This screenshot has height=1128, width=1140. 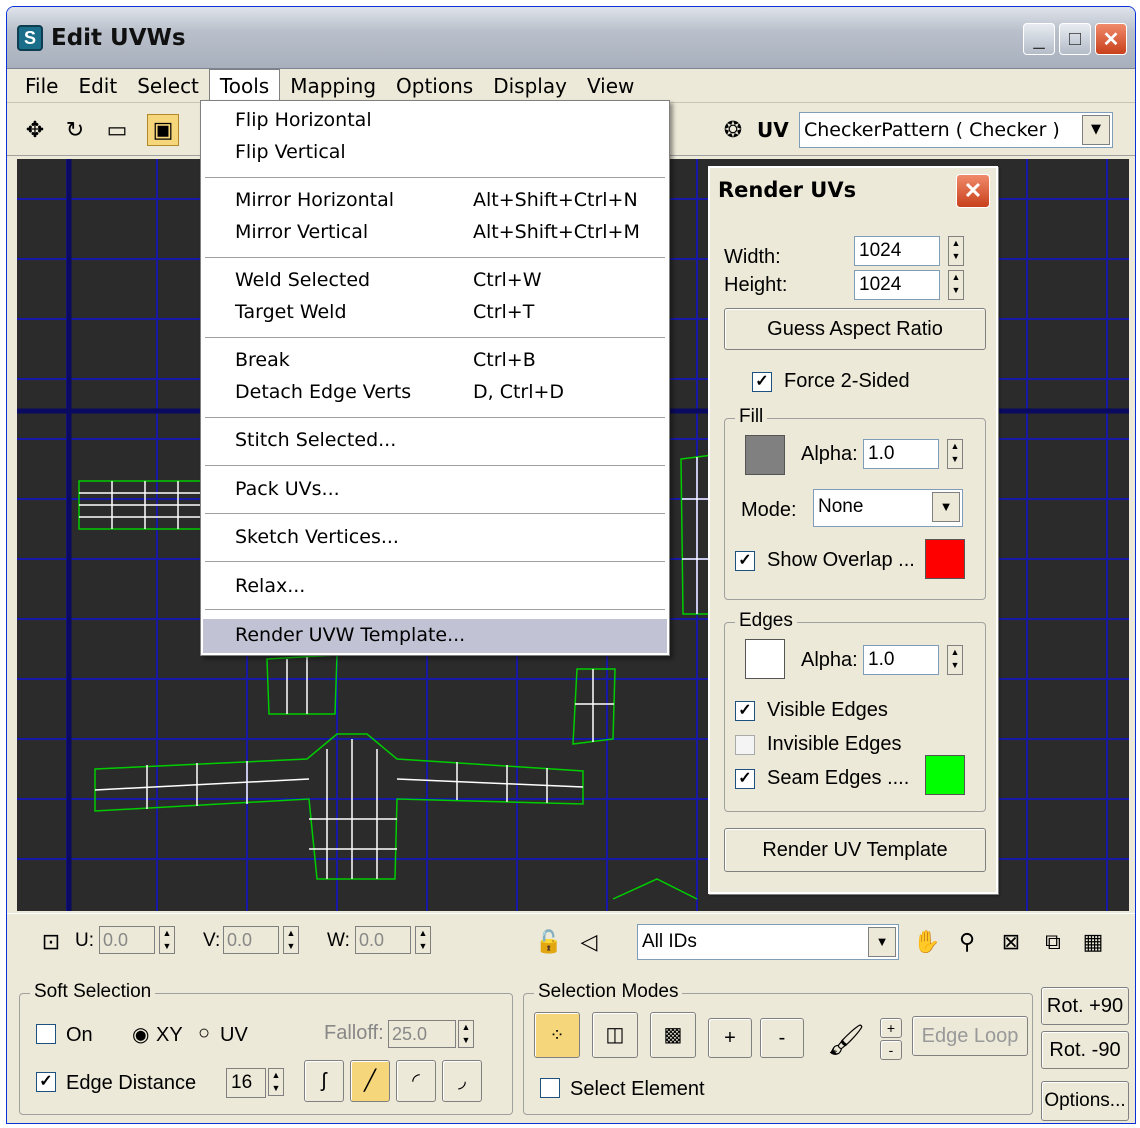 What do you see at coordinates (855, 329) in the screenshot?
I see `guess-aspect-ratio-button: Guess Aspect Ratio` at bounding box center [855, 329].